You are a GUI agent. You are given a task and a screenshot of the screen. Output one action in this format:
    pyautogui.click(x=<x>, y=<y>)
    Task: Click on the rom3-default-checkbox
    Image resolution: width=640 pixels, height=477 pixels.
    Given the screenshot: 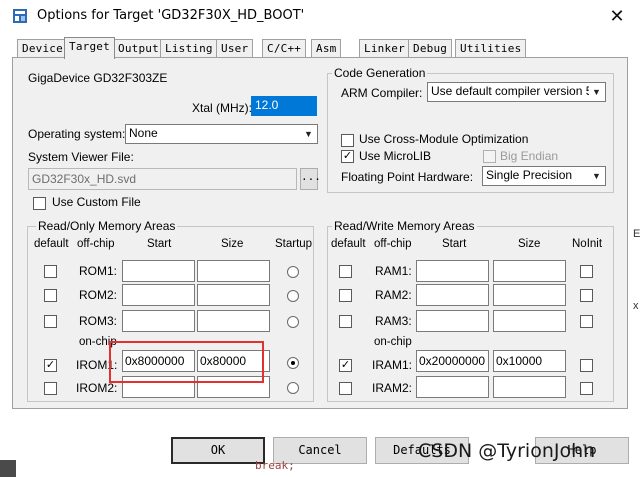 What is the action you would take?
    pyautogui.click(x=50, y=321)
    